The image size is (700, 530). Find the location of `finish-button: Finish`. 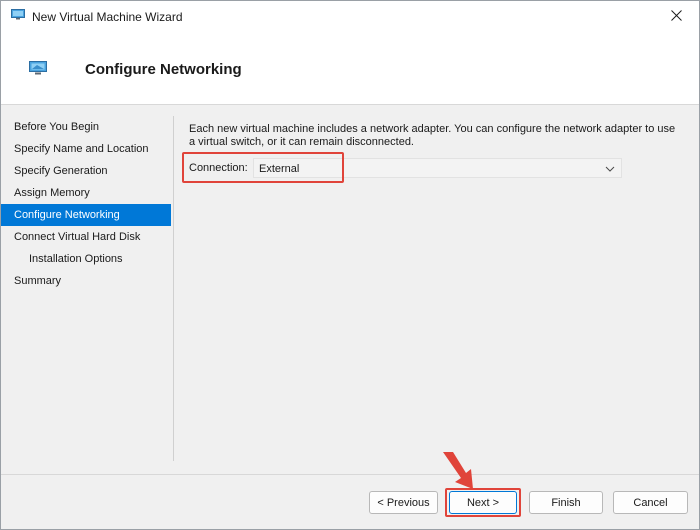

finish-button: Finish is located at coordinates (566, 502).